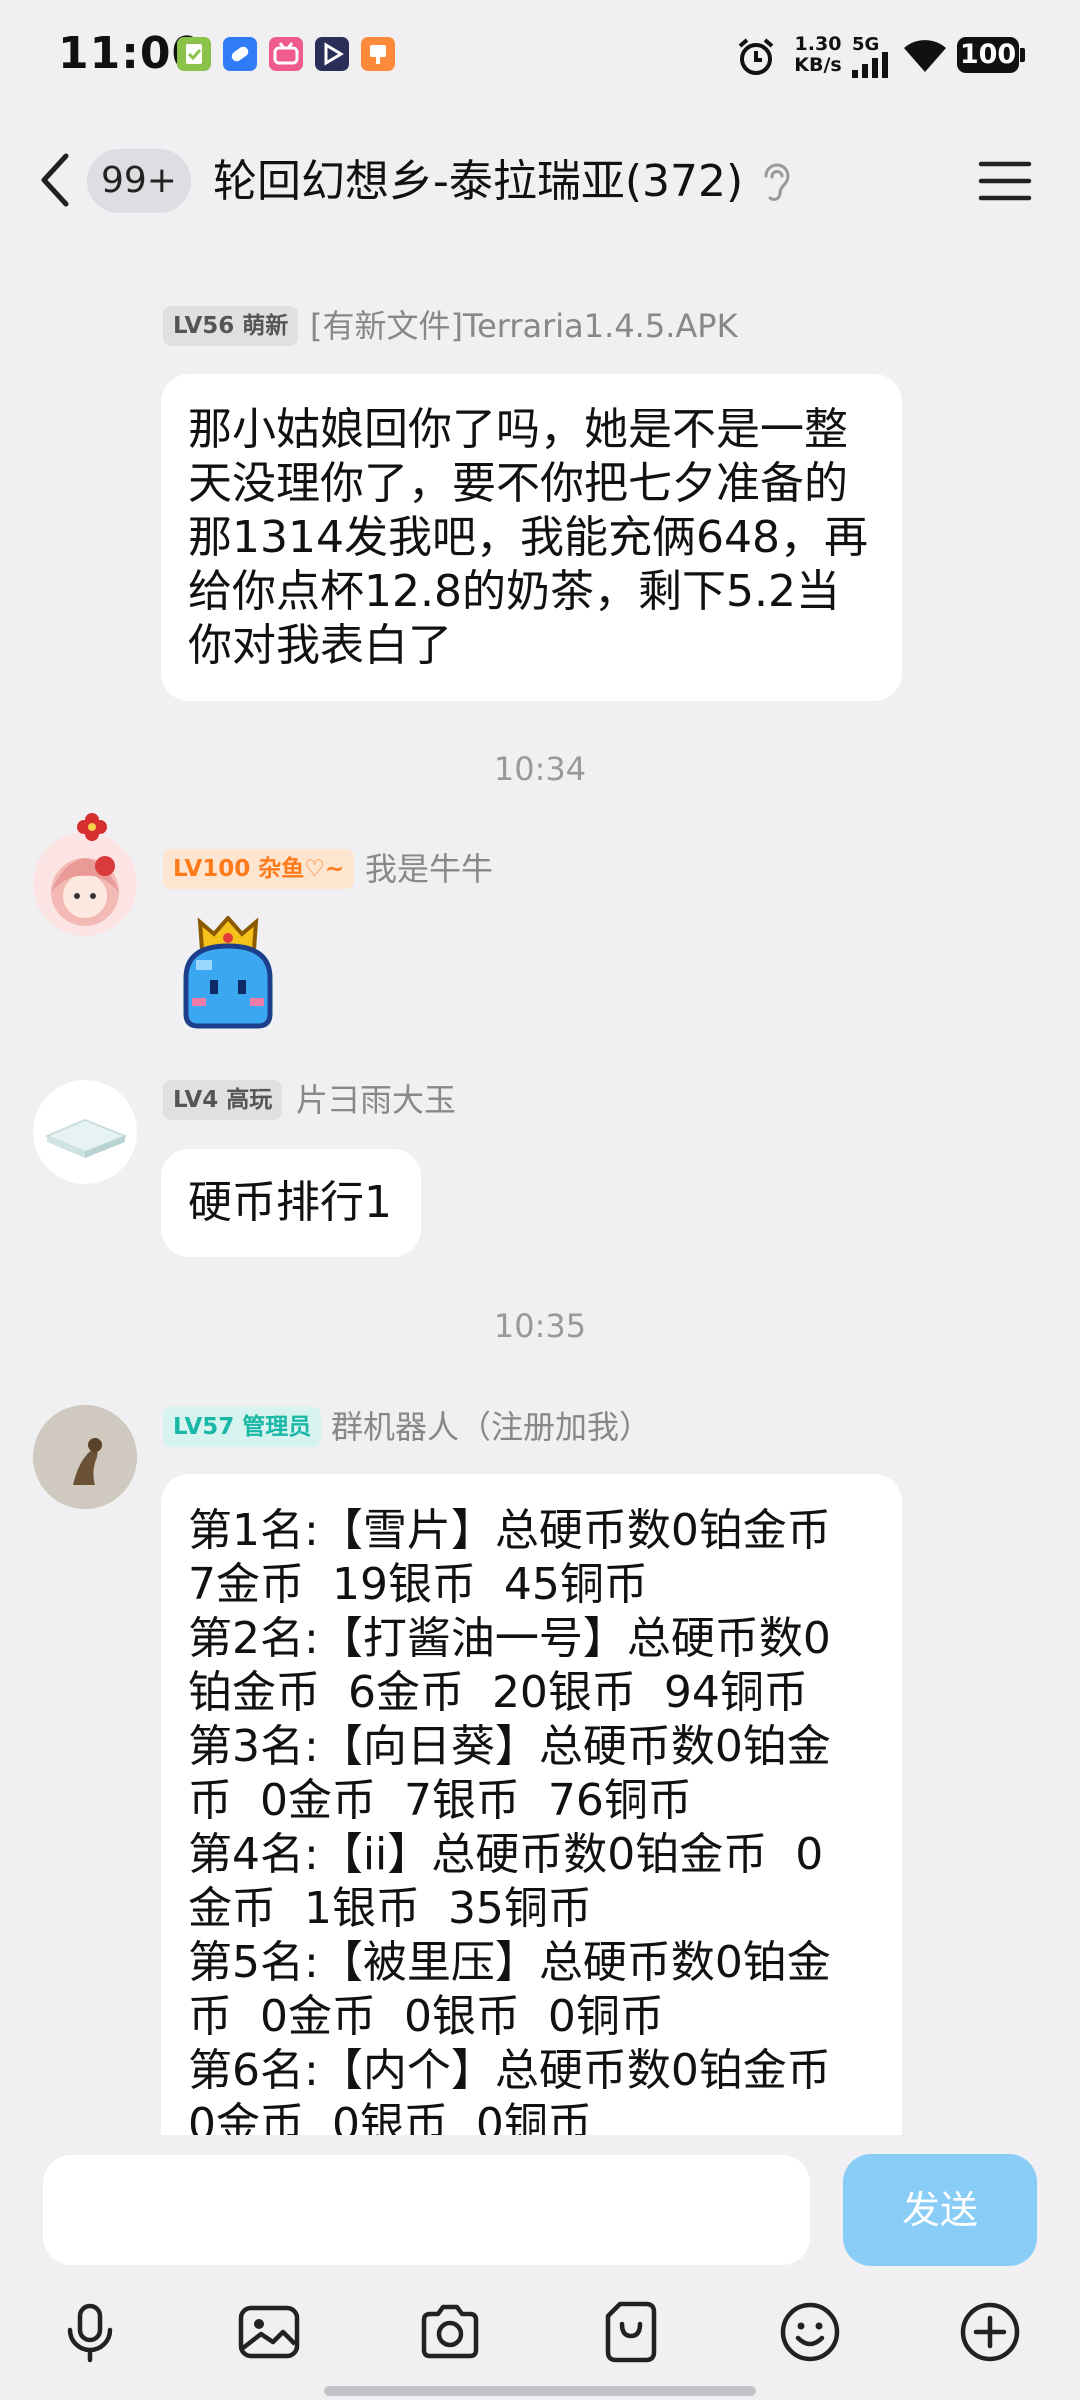 Image resolution: width=1080 pixels, height=2400 pixels. What do you see at coordinates (56, 180) in the screenshot?
I see `back-icon` at bounding box center [56, 180].